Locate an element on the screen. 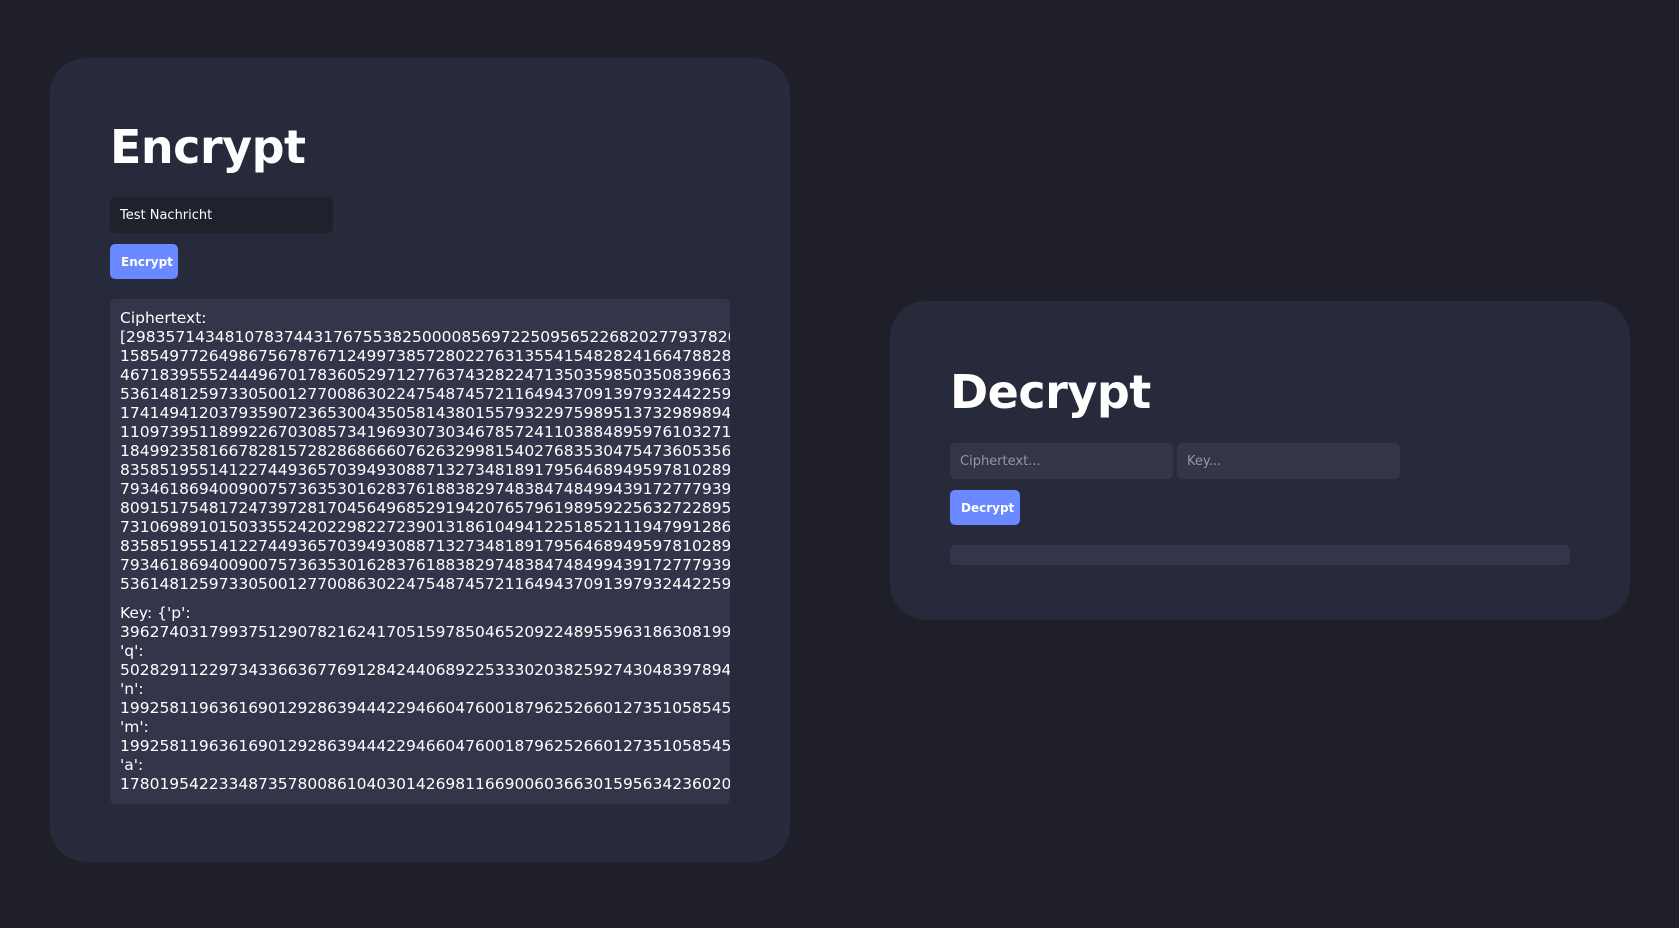 This screenshot has height=928, width=1679. message-input is located at coordinates (221, 215).